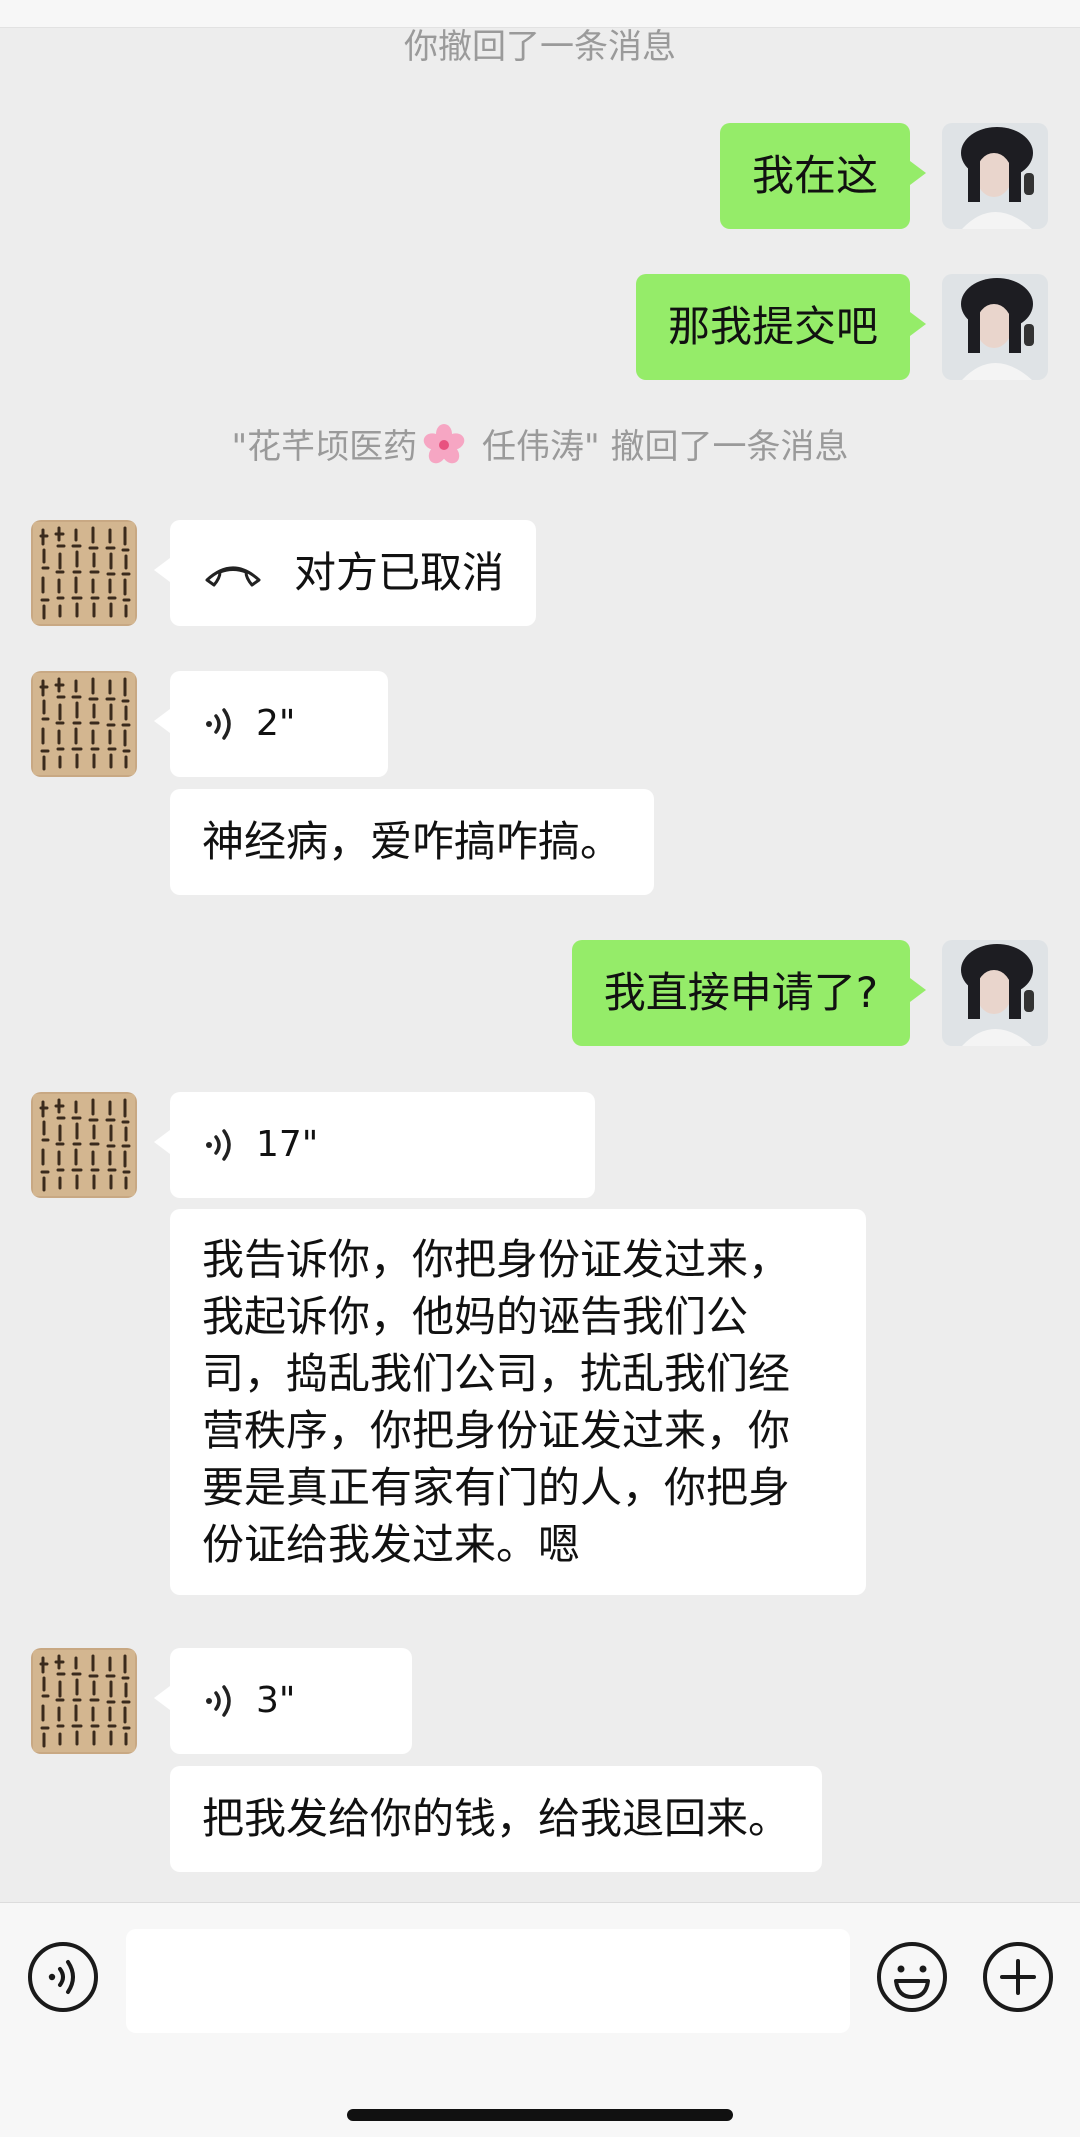  Describe the element at coordinates (63, 1977) in the screenshot. I see `voice-input-icon` at that location.